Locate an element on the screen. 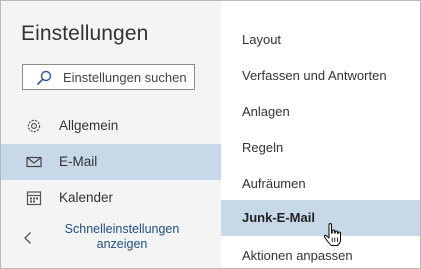 The image size is (421, 269). menu-item-regeln: Regeln is located at coordinates (320, 148).